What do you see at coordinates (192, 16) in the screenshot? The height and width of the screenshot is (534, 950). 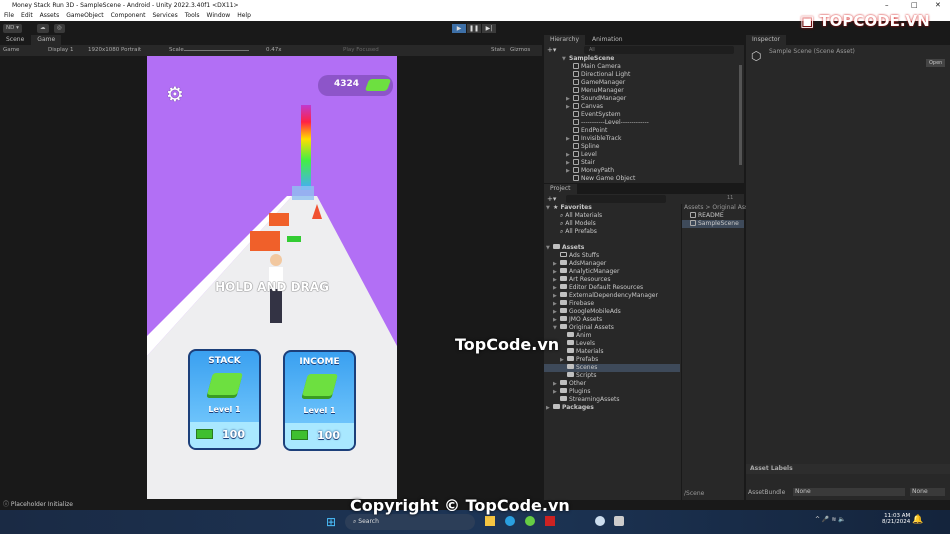 I see `menu-tools: Tools` at bounding box center [192, 16].